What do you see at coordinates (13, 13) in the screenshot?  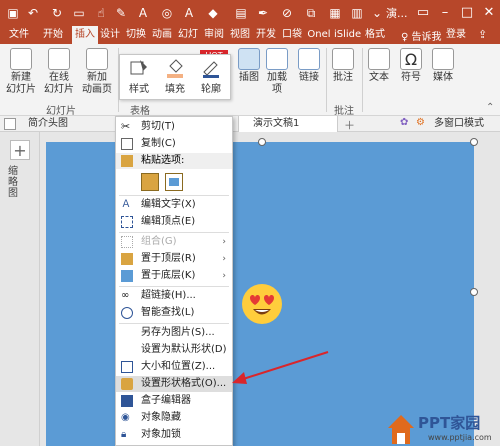 I see `save-icon: ▣` at bounding box center [13, 13].